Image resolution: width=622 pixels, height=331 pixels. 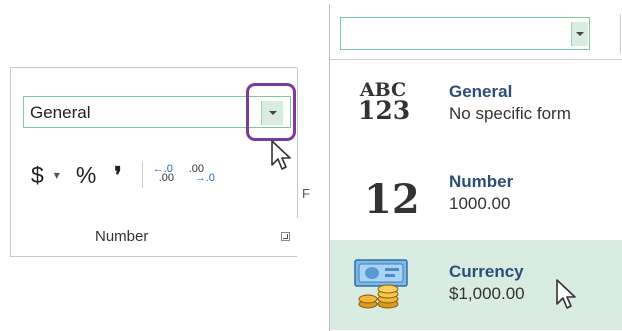 I want to click on format-option-description: $1,000.00, so click(x=487, y=293).